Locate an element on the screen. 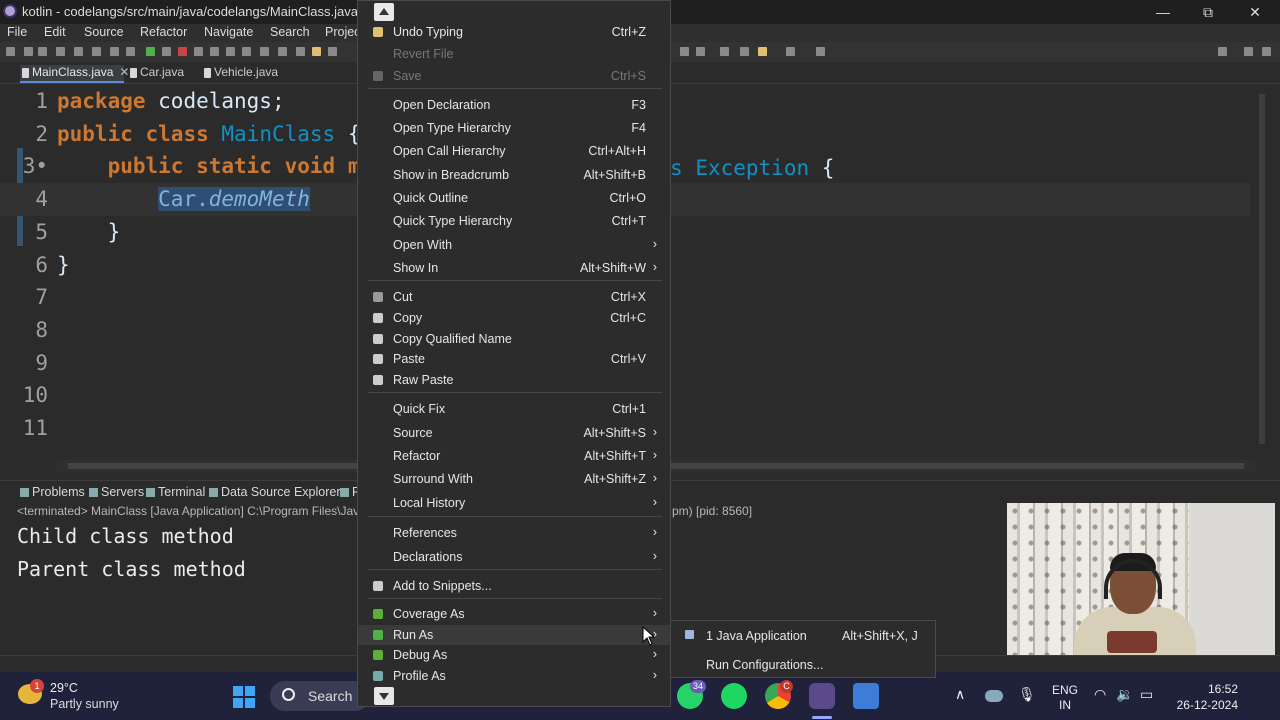  menu-item-cut: Cut Ctrl+X is located at coordinates (514, 297).